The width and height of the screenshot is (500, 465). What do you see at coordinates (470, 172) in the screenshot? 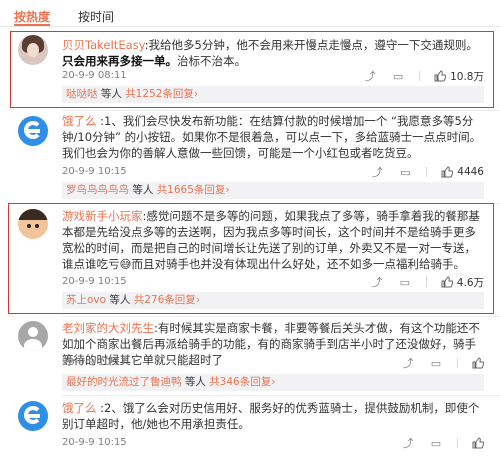
I see `like-count: 4446` at bounding box center [470, 172].